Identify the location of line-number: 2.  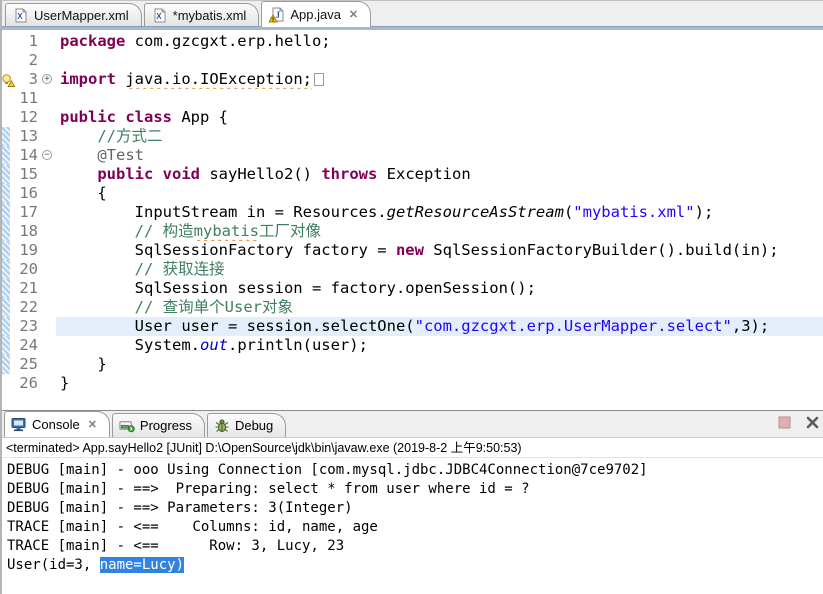
(25, 60).